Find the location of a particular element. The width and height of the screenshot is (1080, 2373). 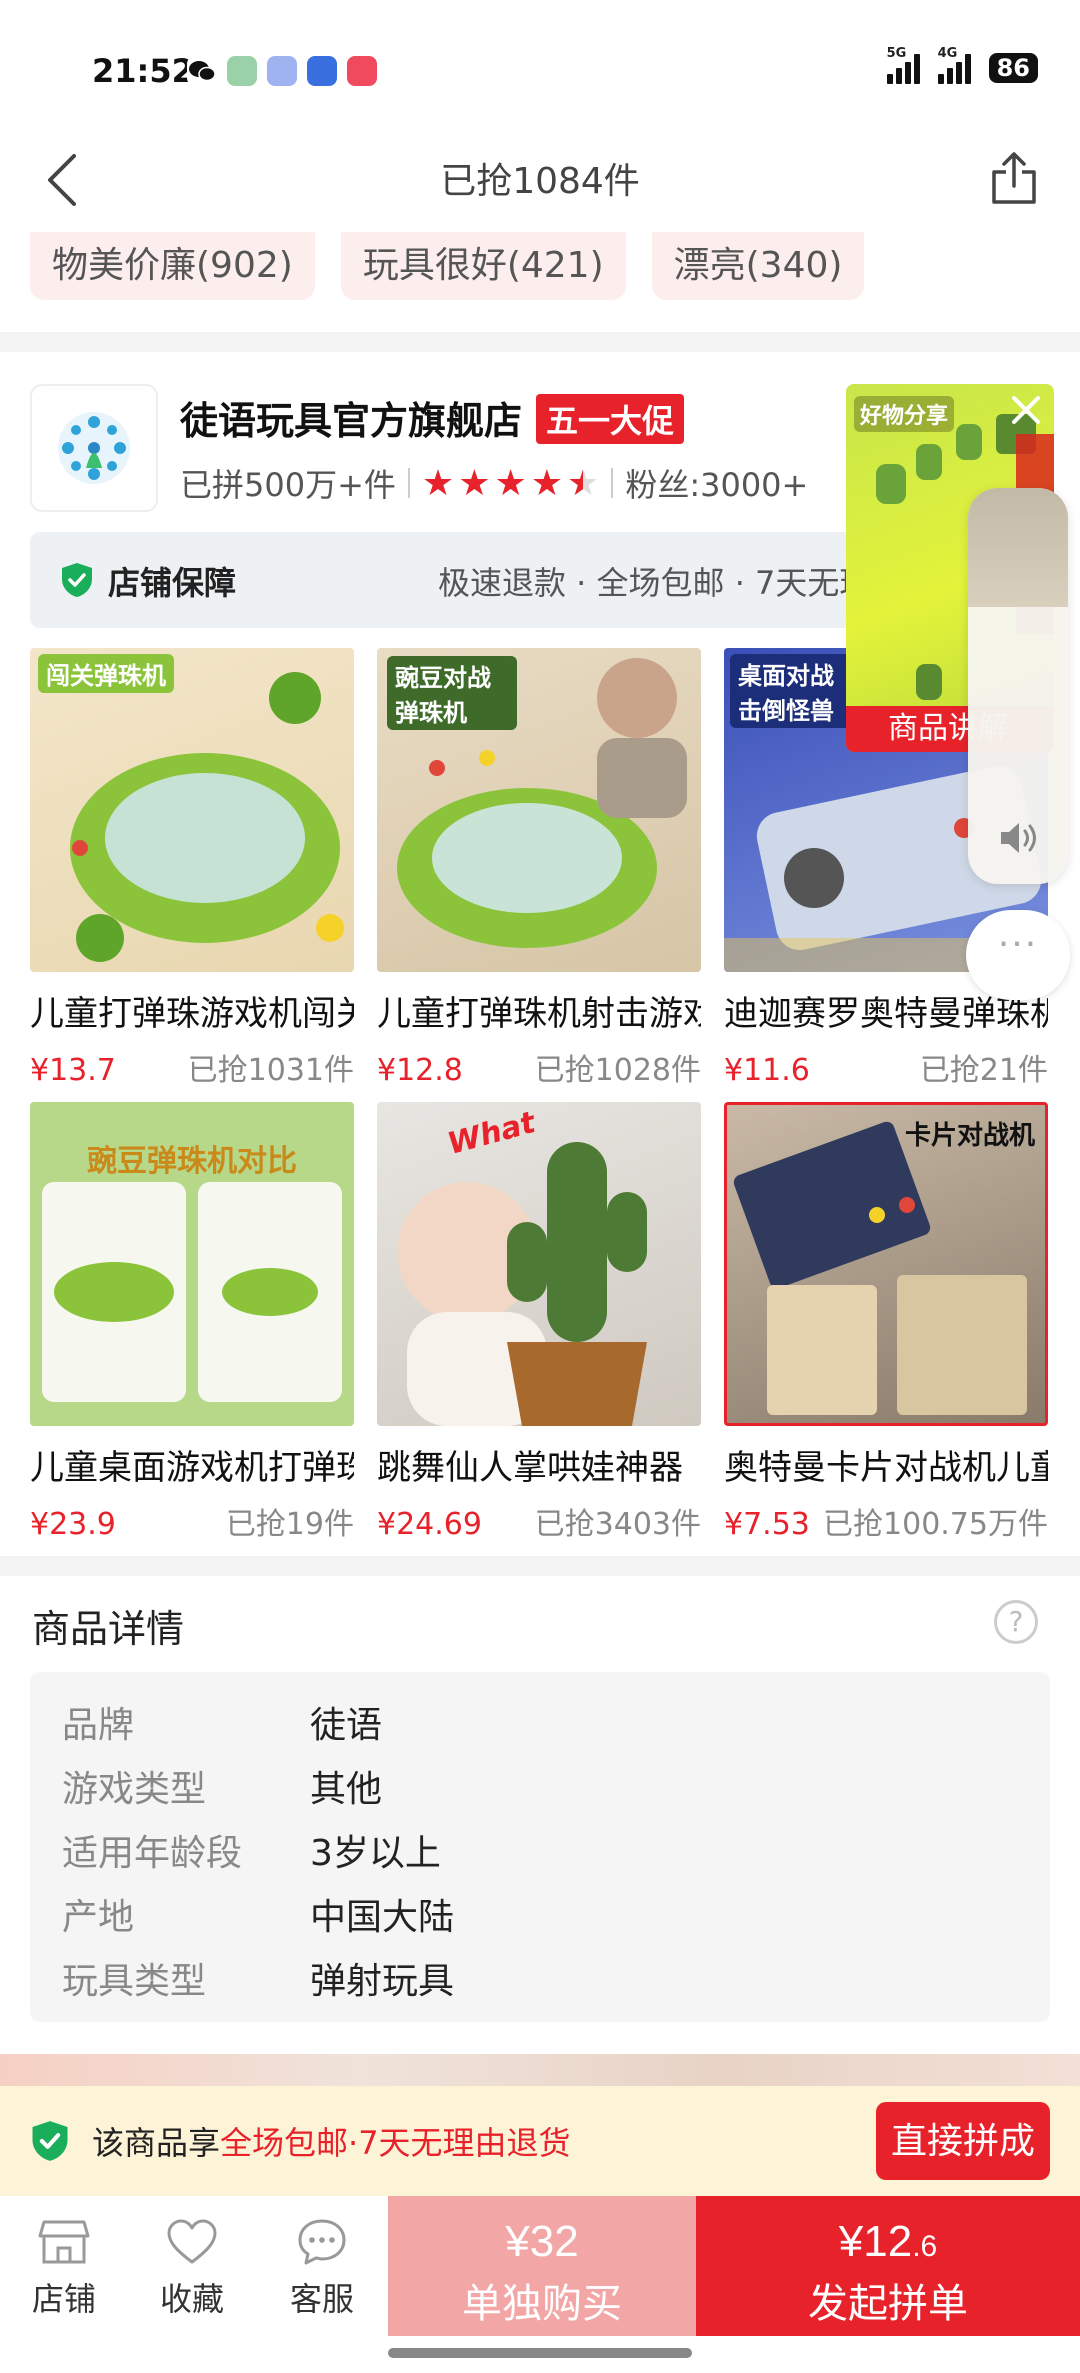

product-card: What 跳舞仙人掌哄娃神器 ¥24.69 已抢3403件 is located at coordinates (539, 1322).